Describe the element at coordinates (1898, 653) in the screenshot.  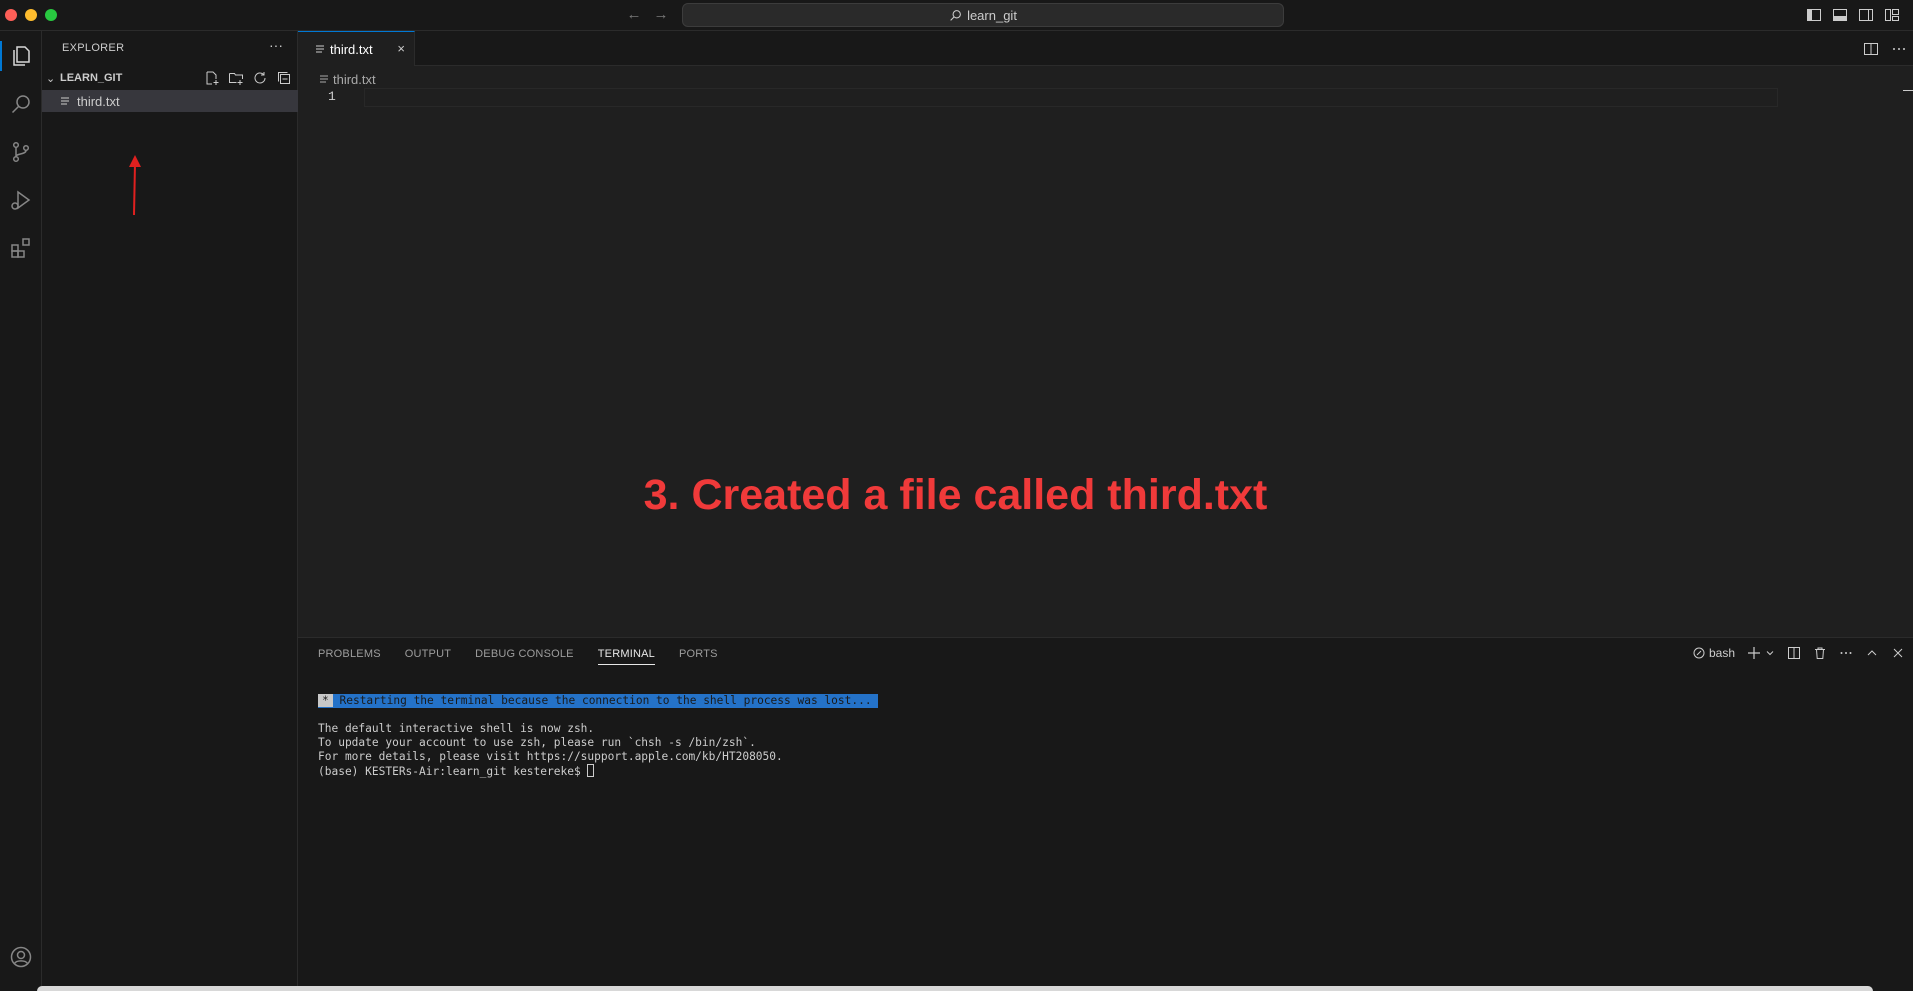
I see `close-panel-icon` at that location.